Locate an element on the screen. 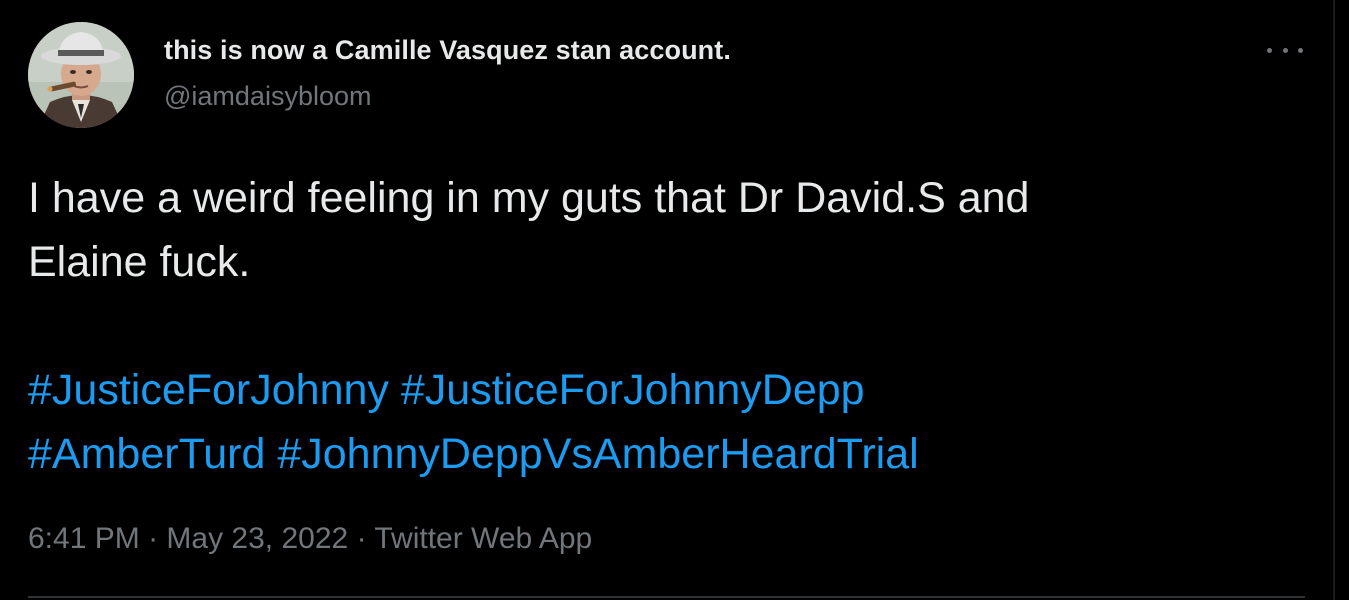 The image size is (1349, 600). avatar-image is located at coordinates (81, 75).